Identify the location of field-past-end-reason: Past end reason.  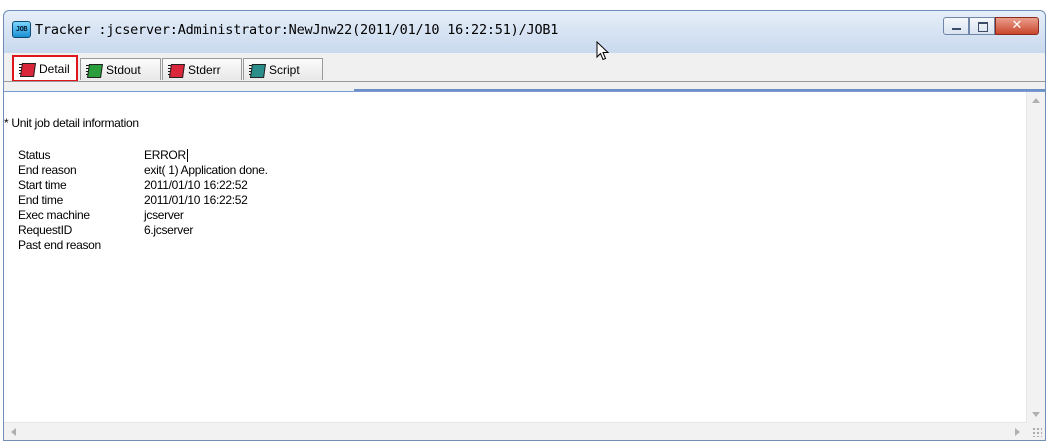
(143, 245).